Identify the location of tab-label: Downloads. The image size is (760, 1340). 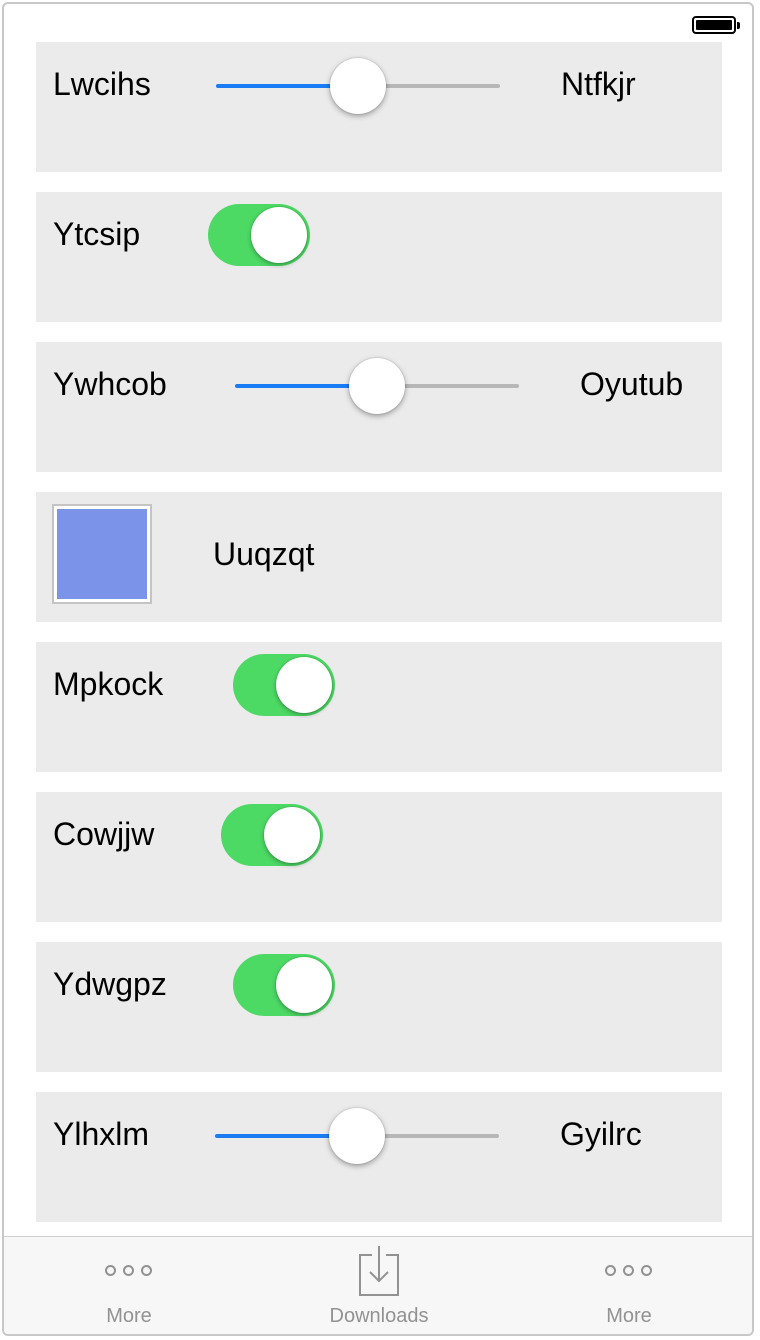
(379, 1316).